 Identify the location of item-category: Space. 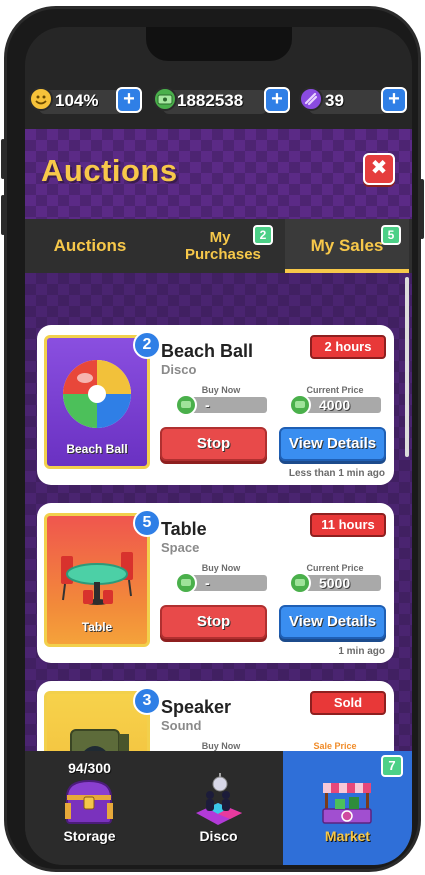
(180, 547).